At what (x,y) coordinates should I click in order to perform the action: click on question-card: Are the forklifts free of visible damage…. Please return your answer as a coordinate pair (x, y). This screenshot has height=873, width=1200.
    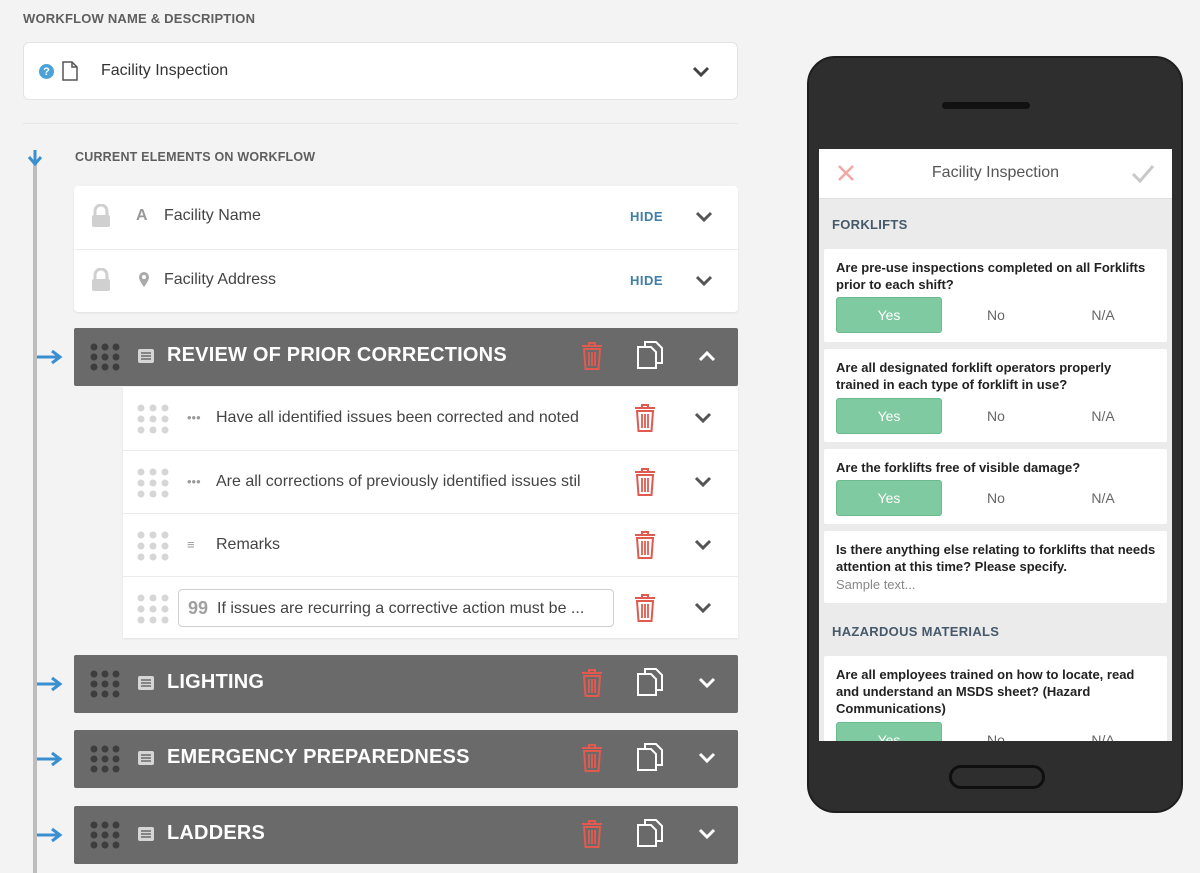
    Looking at the image, I should click on (995, 486).